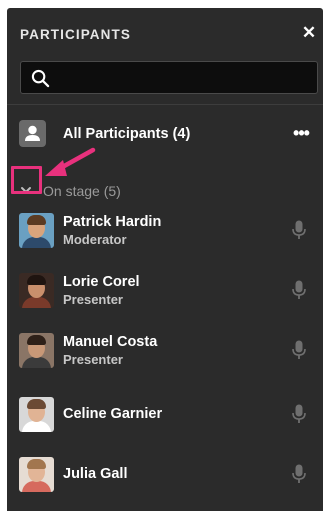  Describe the element at coordinates (101, 282) in the screenshot. I see `participant-name: Lorie Corel` at that location.